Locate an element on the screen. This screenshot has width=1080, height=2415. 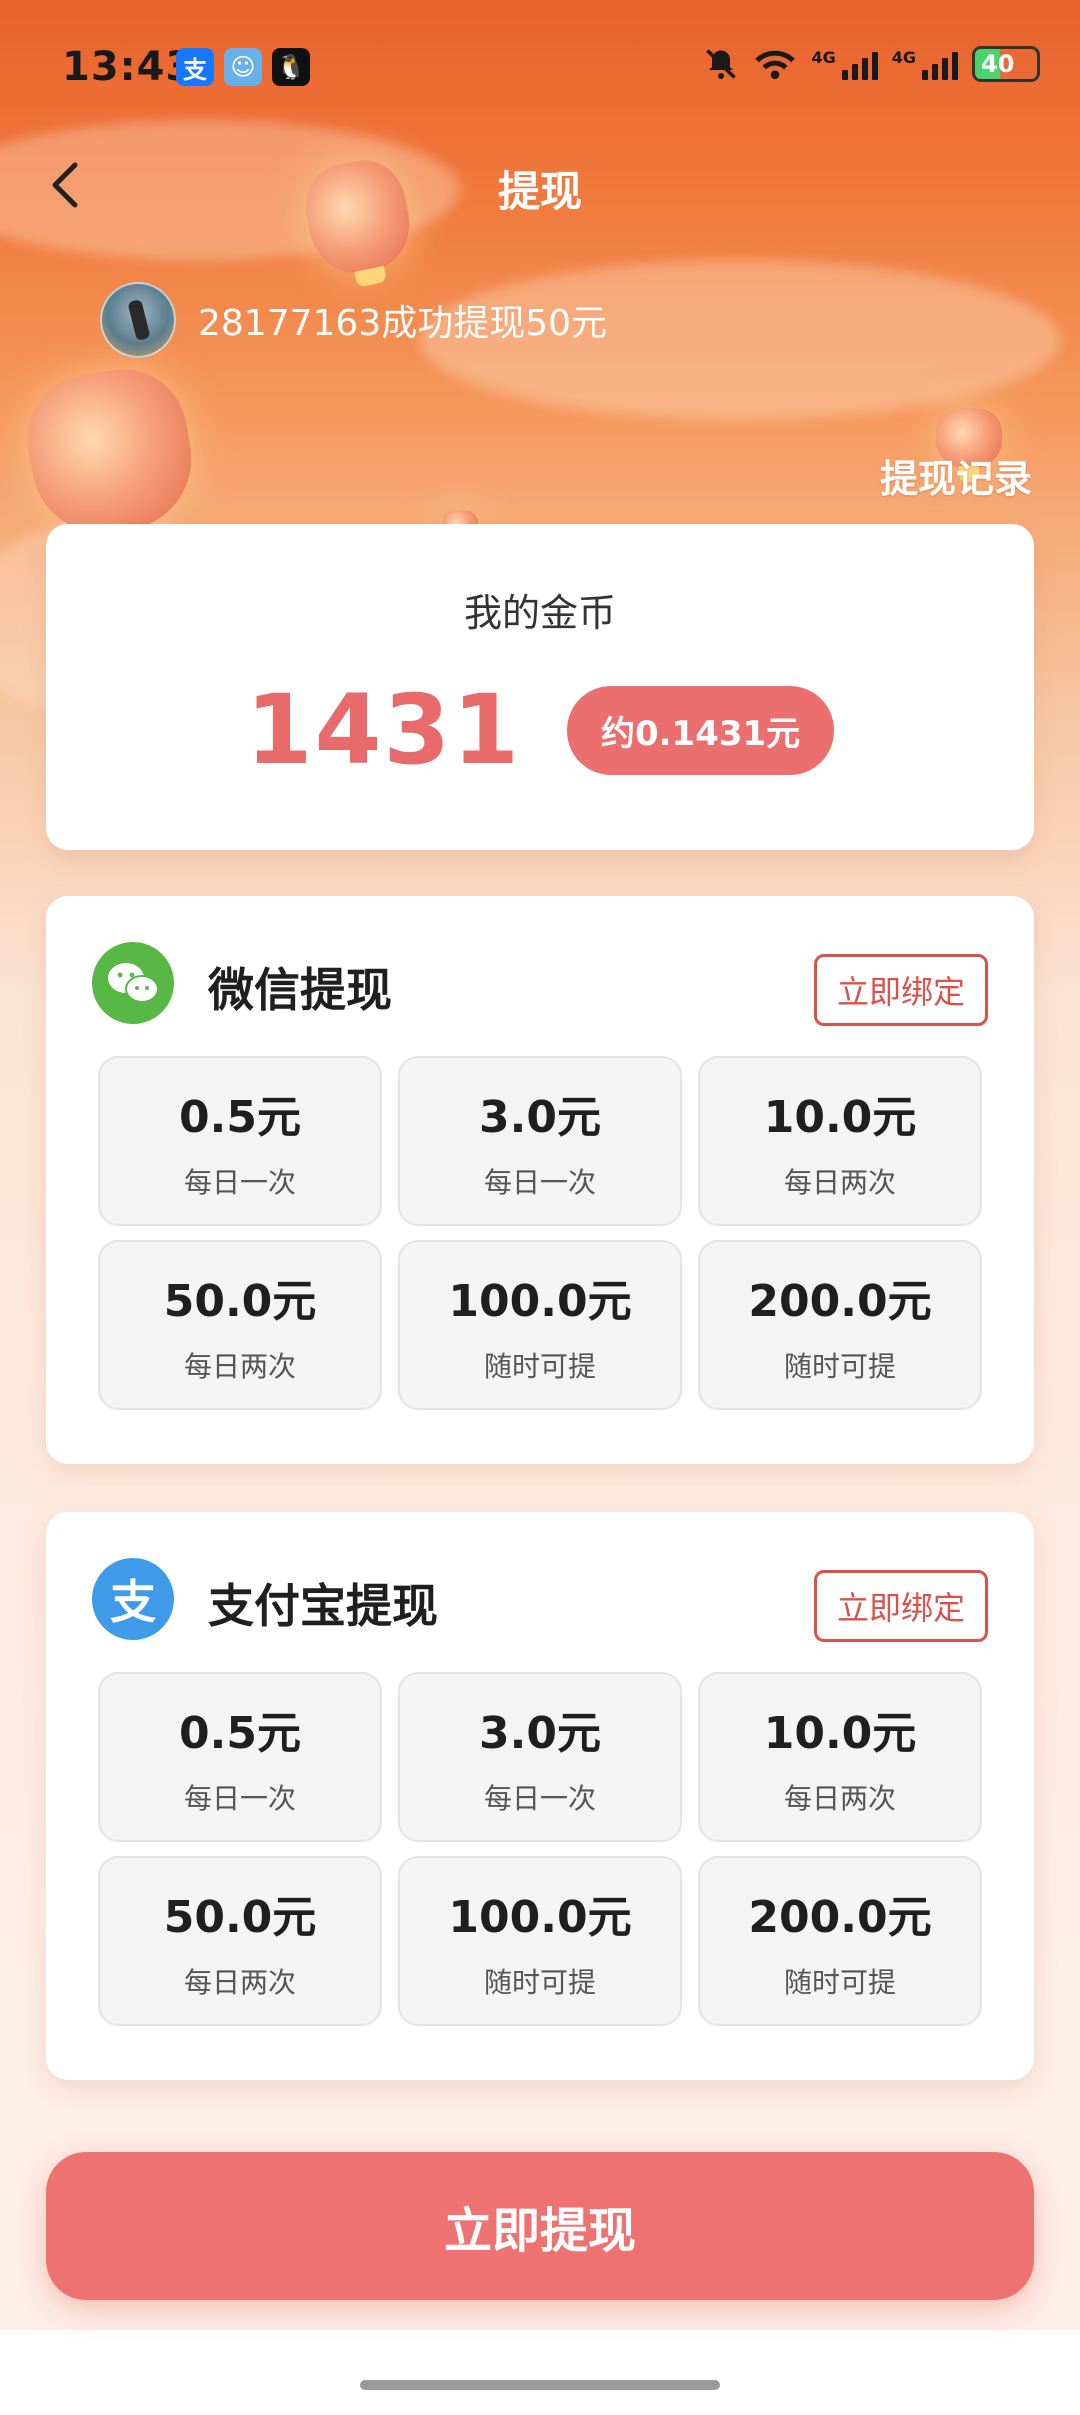
status-bar: 13:43 支 ☺ 🐧 4G 4G 40 is located at coordinates (540, 67).